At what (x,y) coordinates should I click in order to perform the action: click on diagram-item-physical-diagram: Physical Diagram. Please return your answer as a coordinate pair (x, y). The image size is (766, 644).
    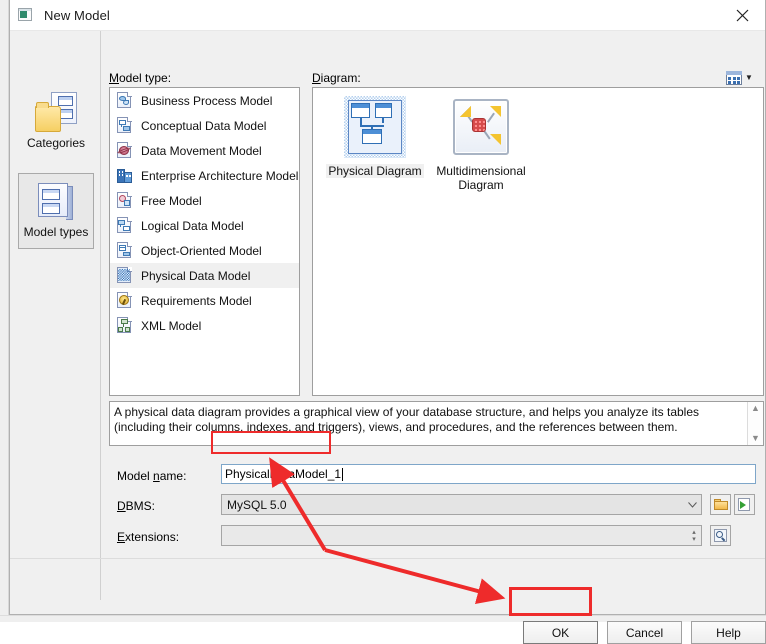
    Looking at the image, I should click on (375, 137).